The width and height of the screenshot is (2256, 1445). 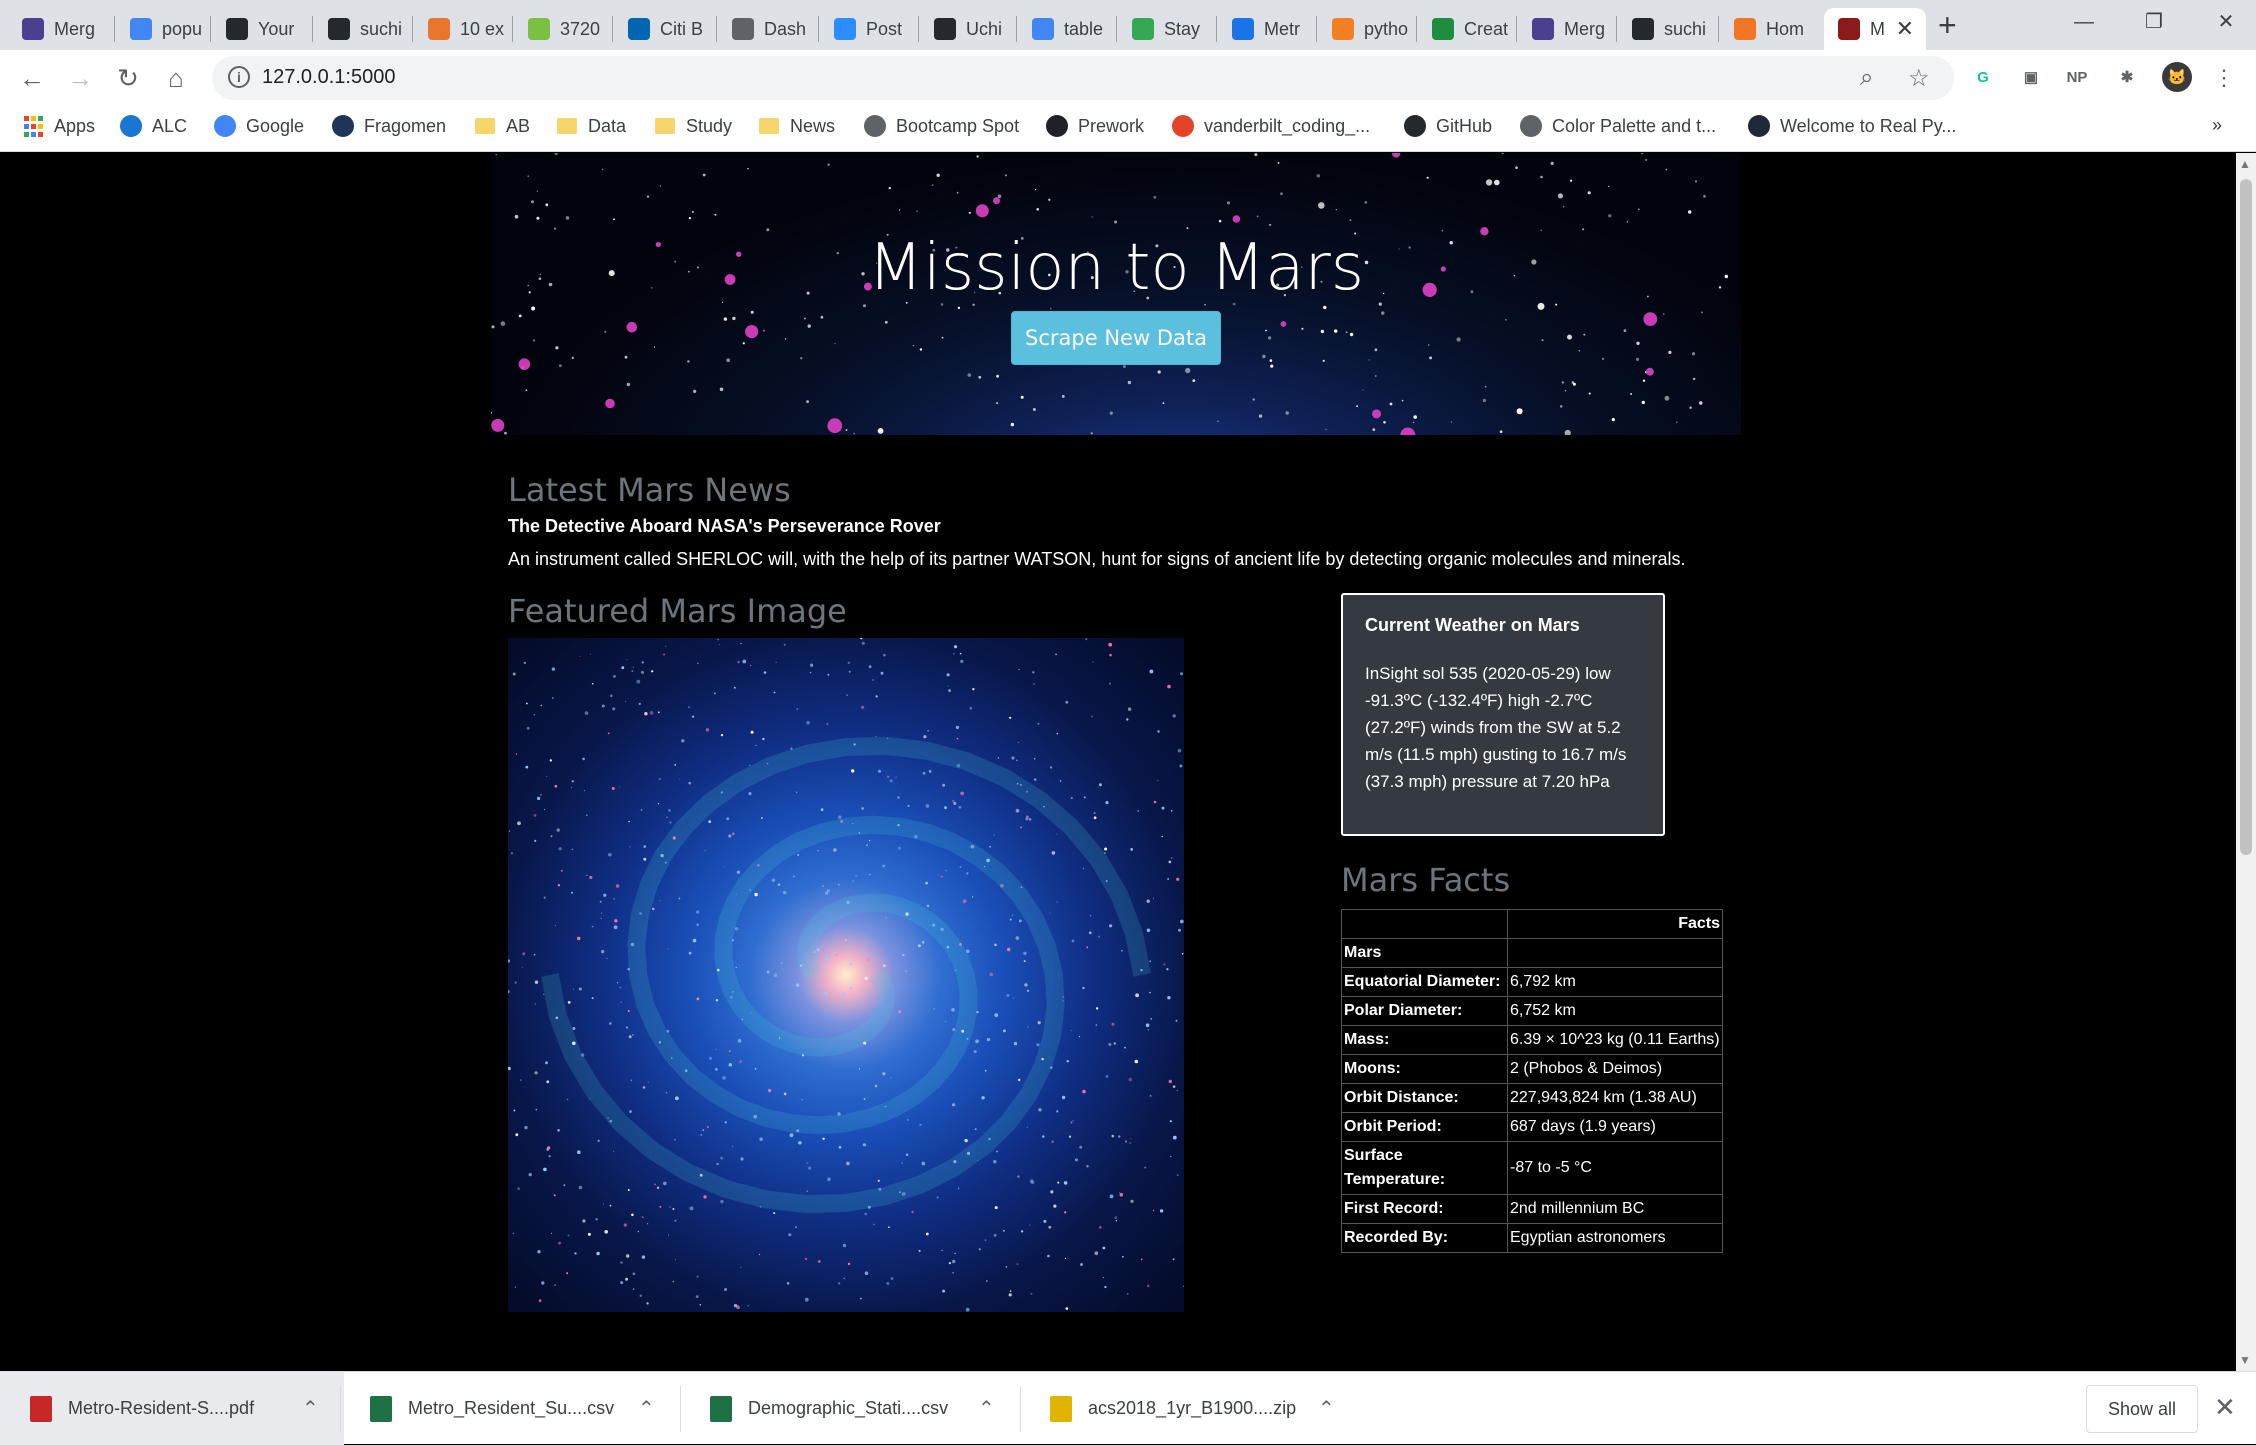 What do you see at coordinates (2127, 77) in the screenshot?
I see `extensions-puzzle-icon: ✱` at bounding box center [2127, 77].